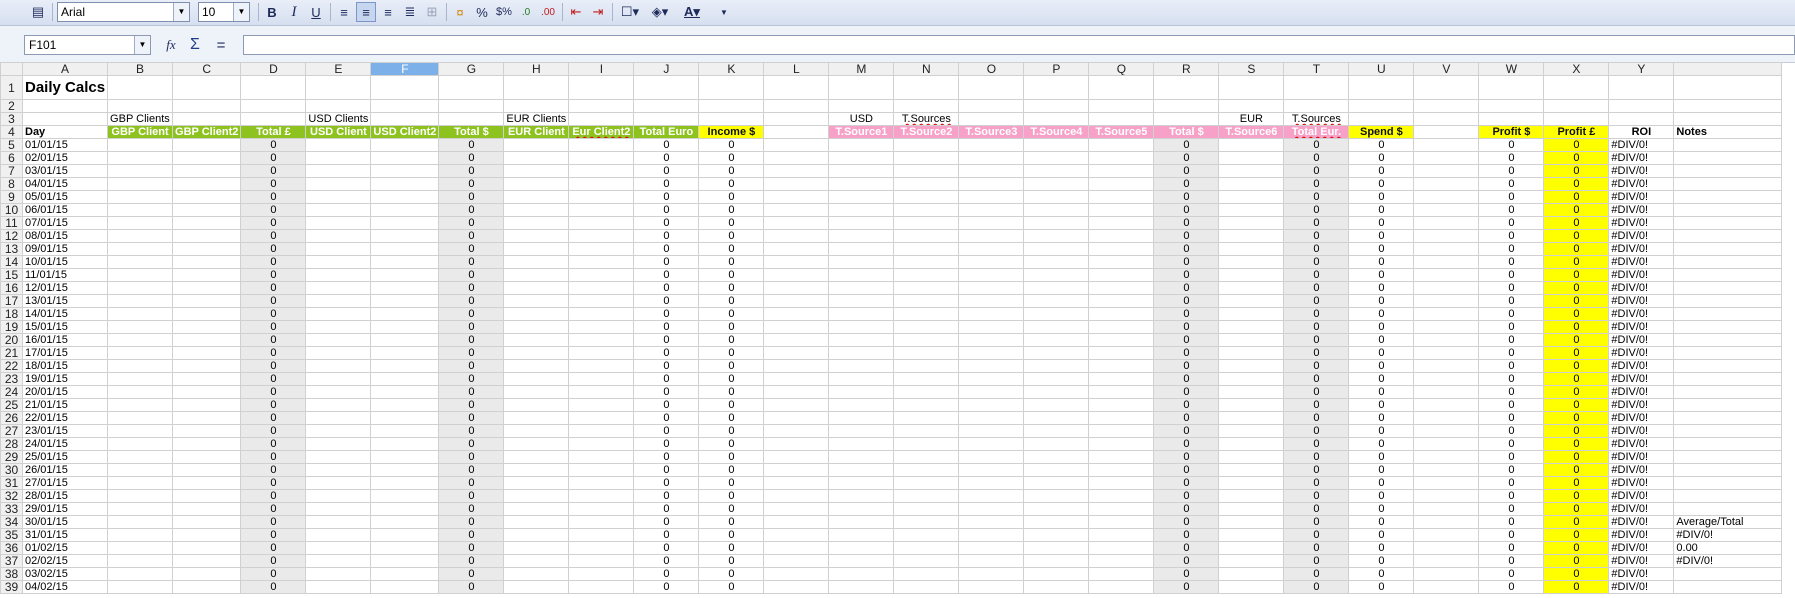 This screenshot has width=1795, height=598. I want to click on date-cell: 27/01/15, so click(65, 483).